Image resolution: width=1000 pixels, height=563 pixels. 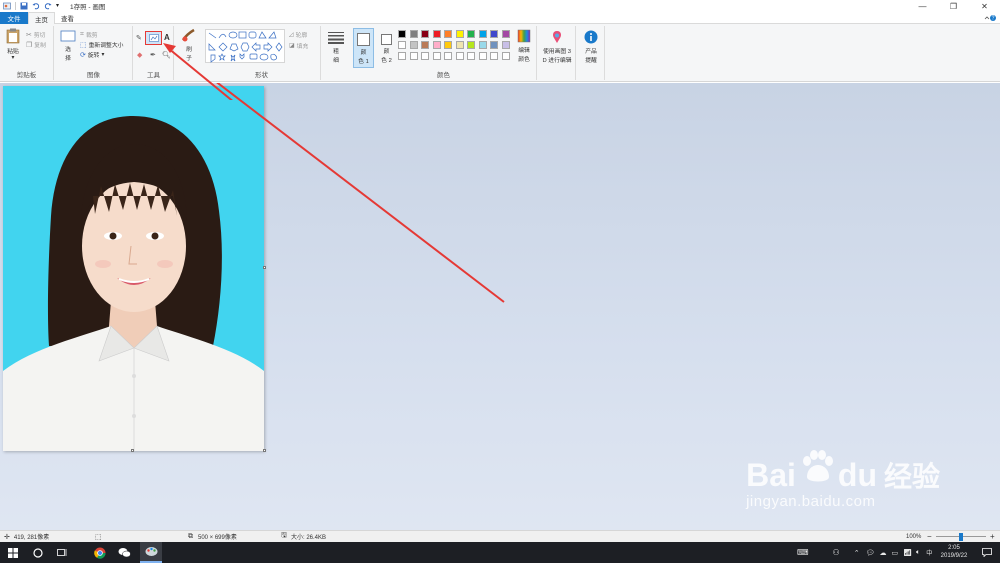 What do you see at coordinates (24, 6) in the screenshot?
I see `save-icon` at bounding box center [24, 6].